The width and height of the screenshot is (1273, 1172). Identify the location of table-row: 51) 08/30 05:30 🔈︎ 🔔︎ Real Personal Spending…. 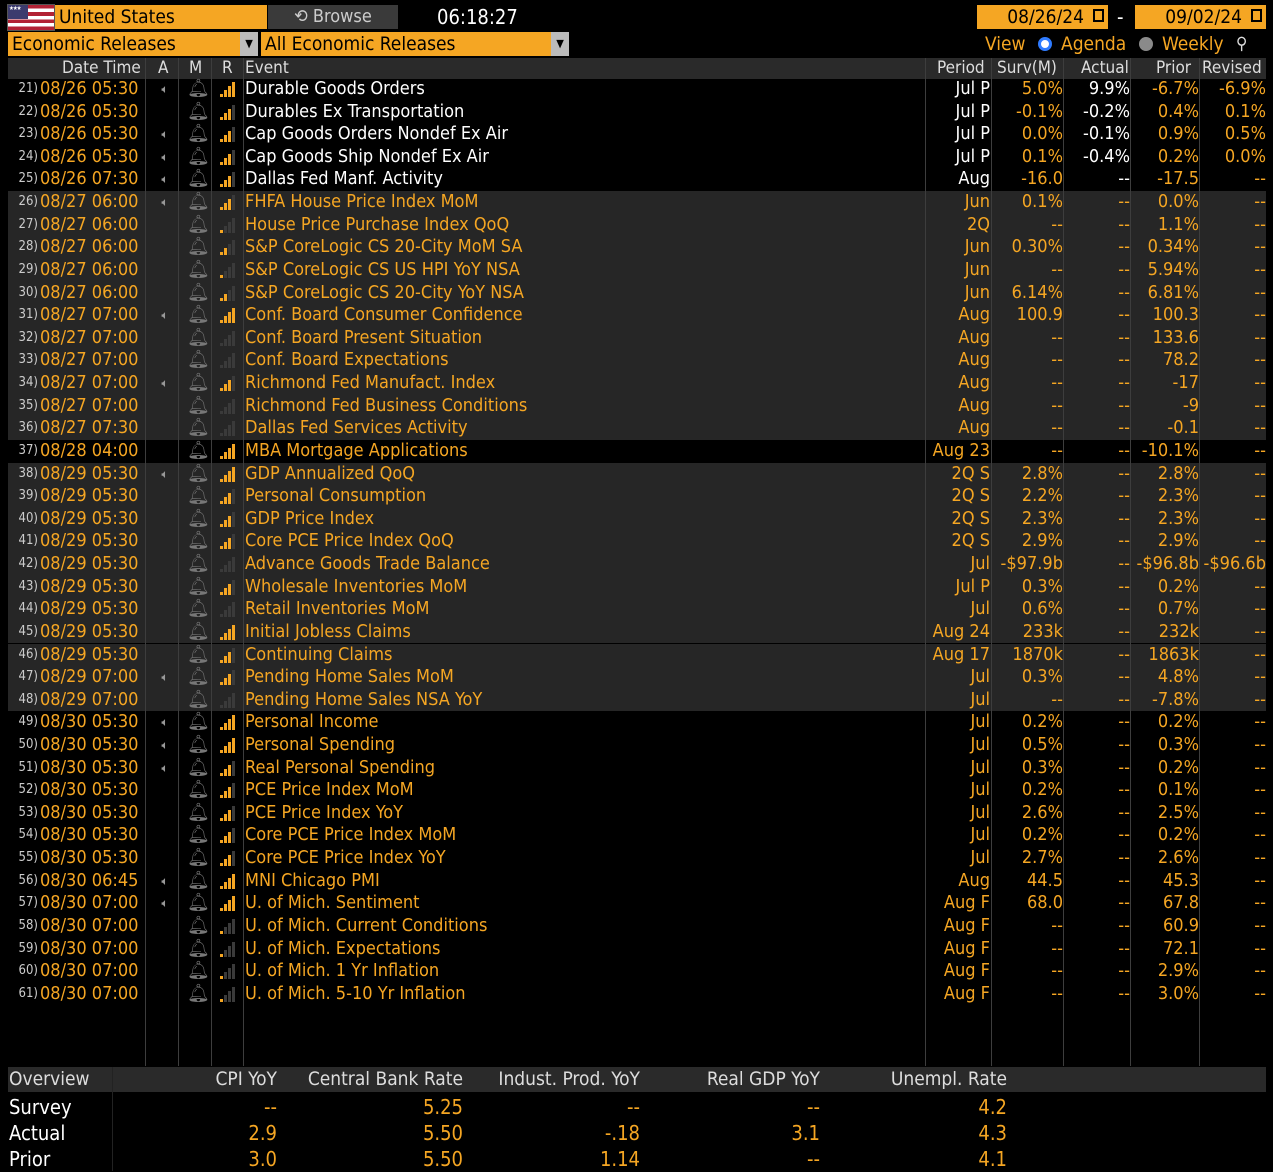
(637, 768).